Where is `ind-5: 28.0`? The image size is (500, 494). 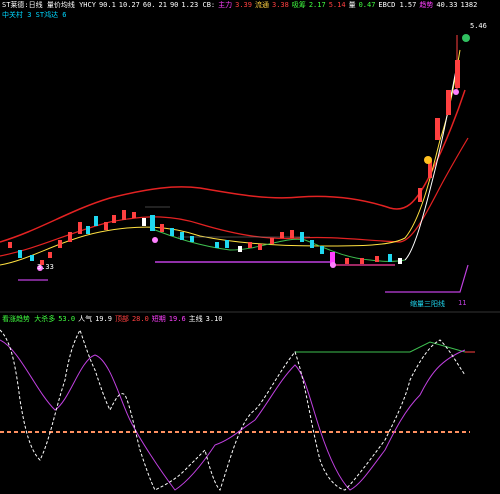 ind-5: 28.0 is located at coordinates (140, 319).